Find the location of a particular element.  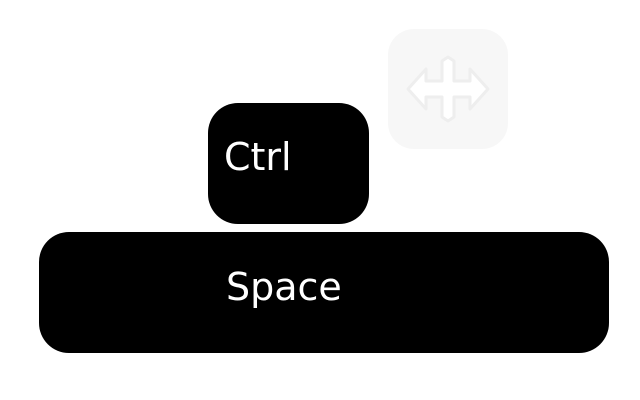

left-right-arrow-icon is located at coordinates (448, 89).